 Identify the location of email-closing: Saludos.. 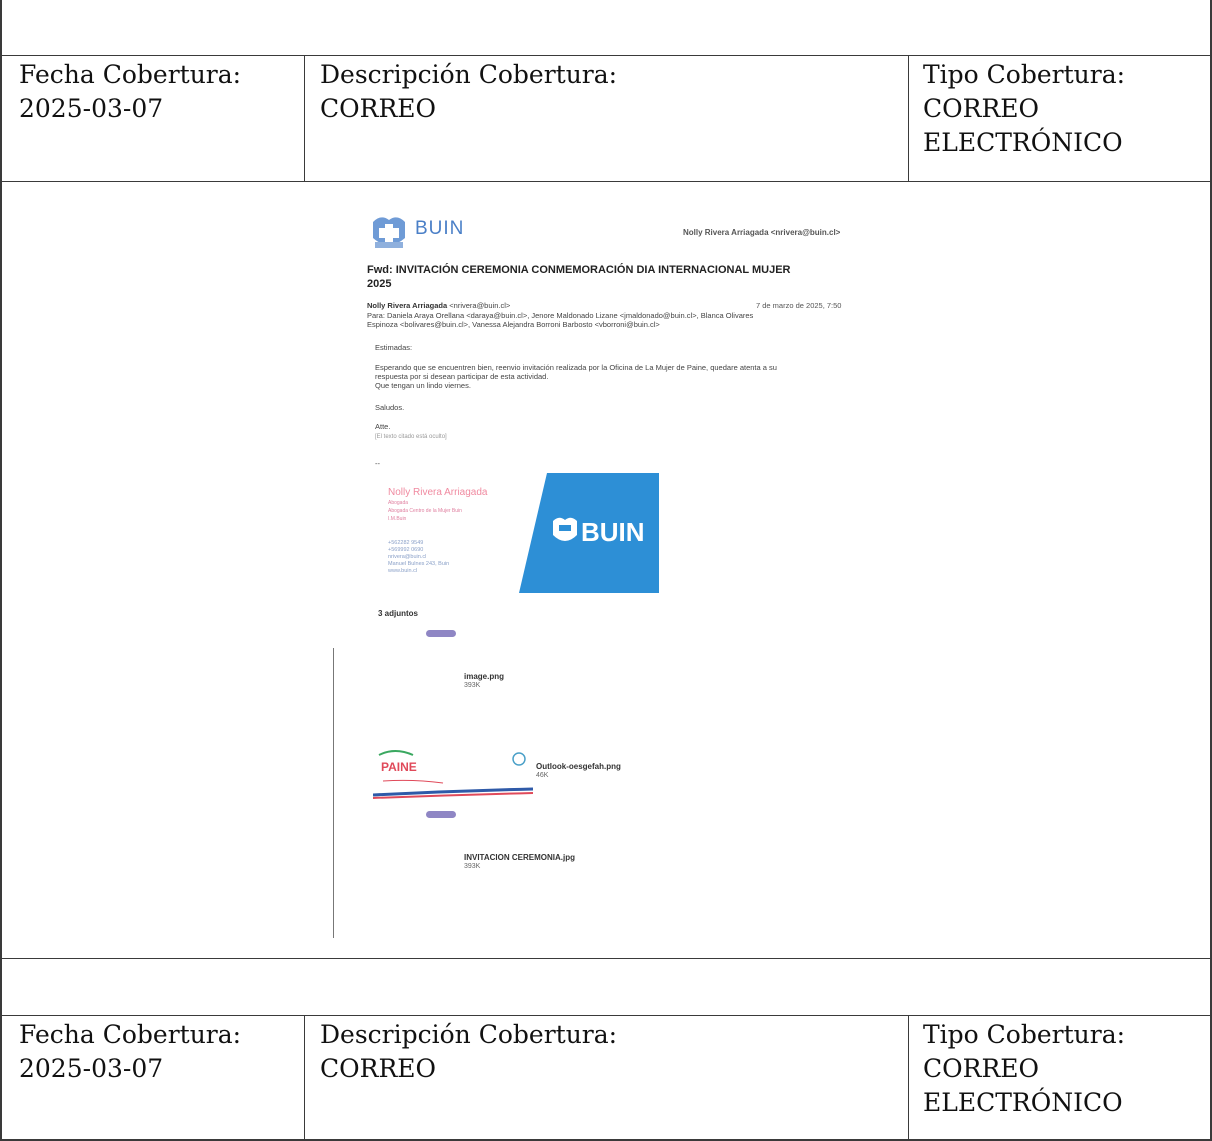
(390, 407).